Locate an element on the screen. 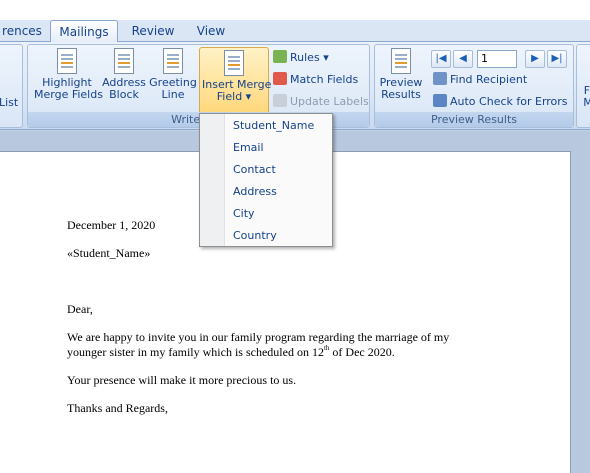 This screenshot has height=473, width=590. greeting-label-2: Line is located at coordinates (173, 94).